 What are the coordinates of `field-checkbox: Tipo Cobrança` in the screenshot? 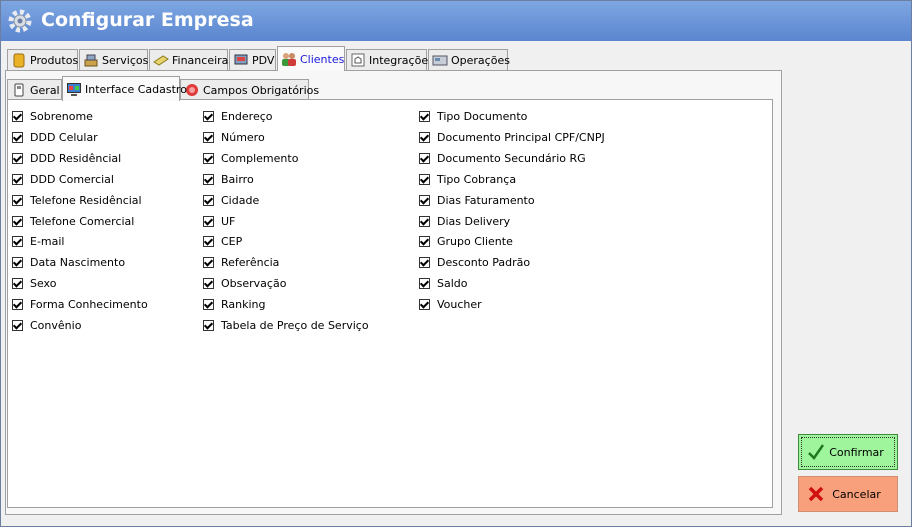 It's located at (467, 179).